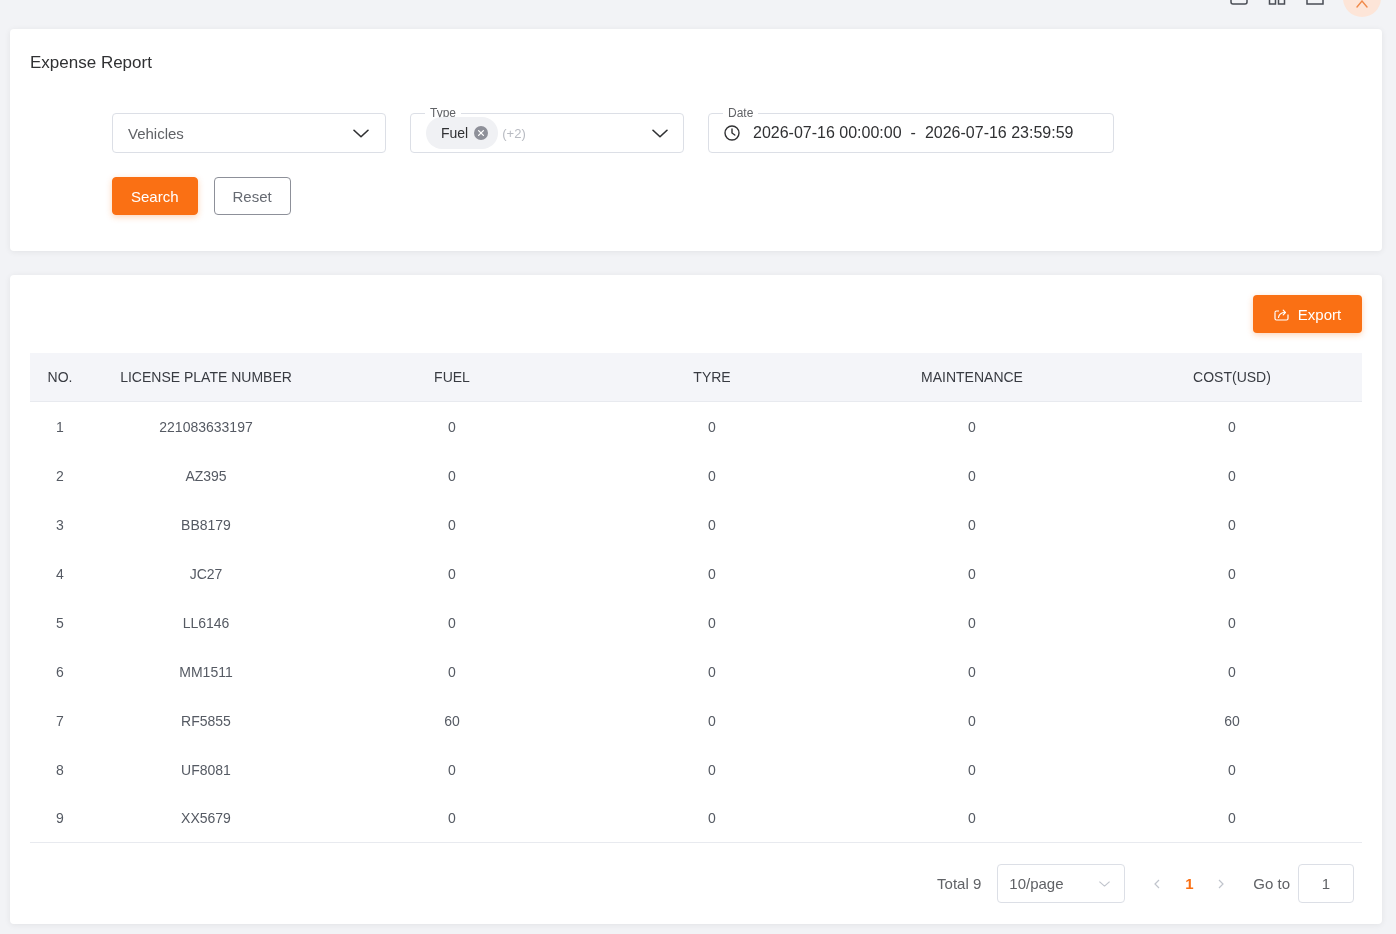 The height and width of the screenshot is (934, 1396). What do you see at coordinates (60, 524) in the screenshot?
I see `table-cell: 3` at bounding box center [60, 524].